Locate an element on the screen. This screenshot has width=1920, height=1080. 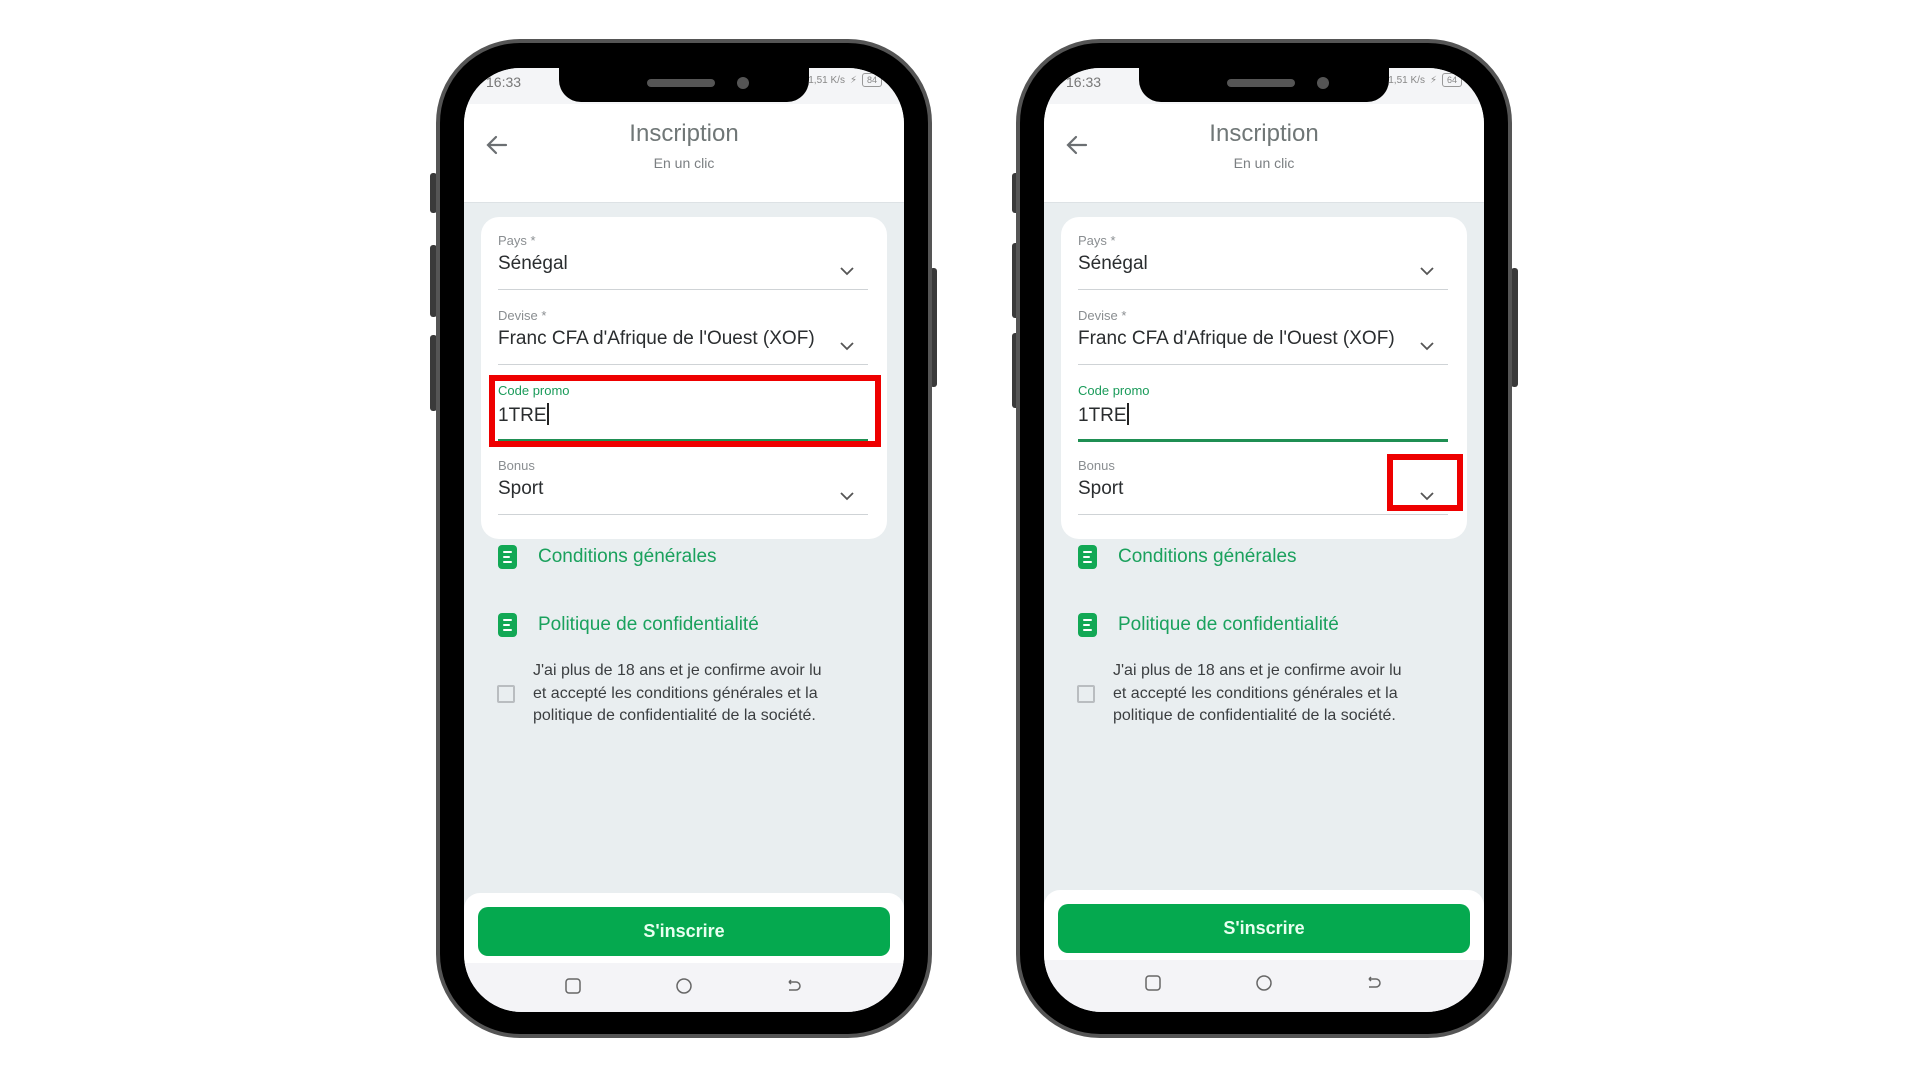
bonus-label: Bonus is located at coordinates (516, 465).